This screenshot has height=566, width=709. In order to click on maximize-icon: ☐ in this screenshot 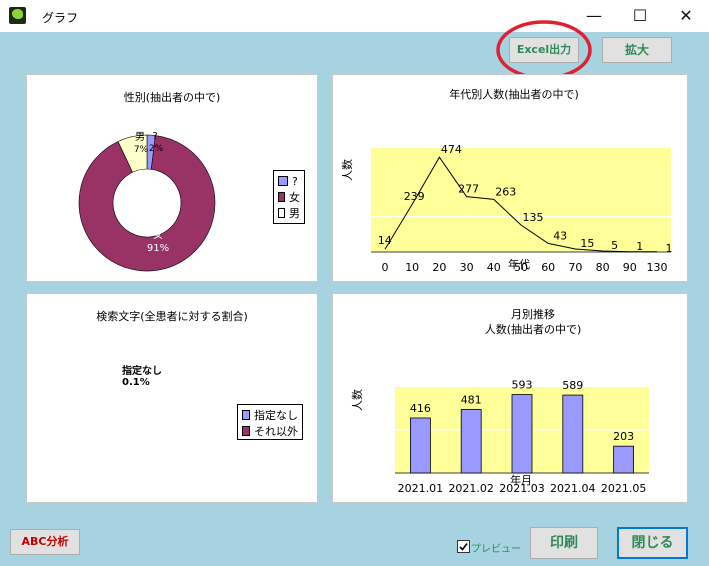, I will do `click(640, 16)`.